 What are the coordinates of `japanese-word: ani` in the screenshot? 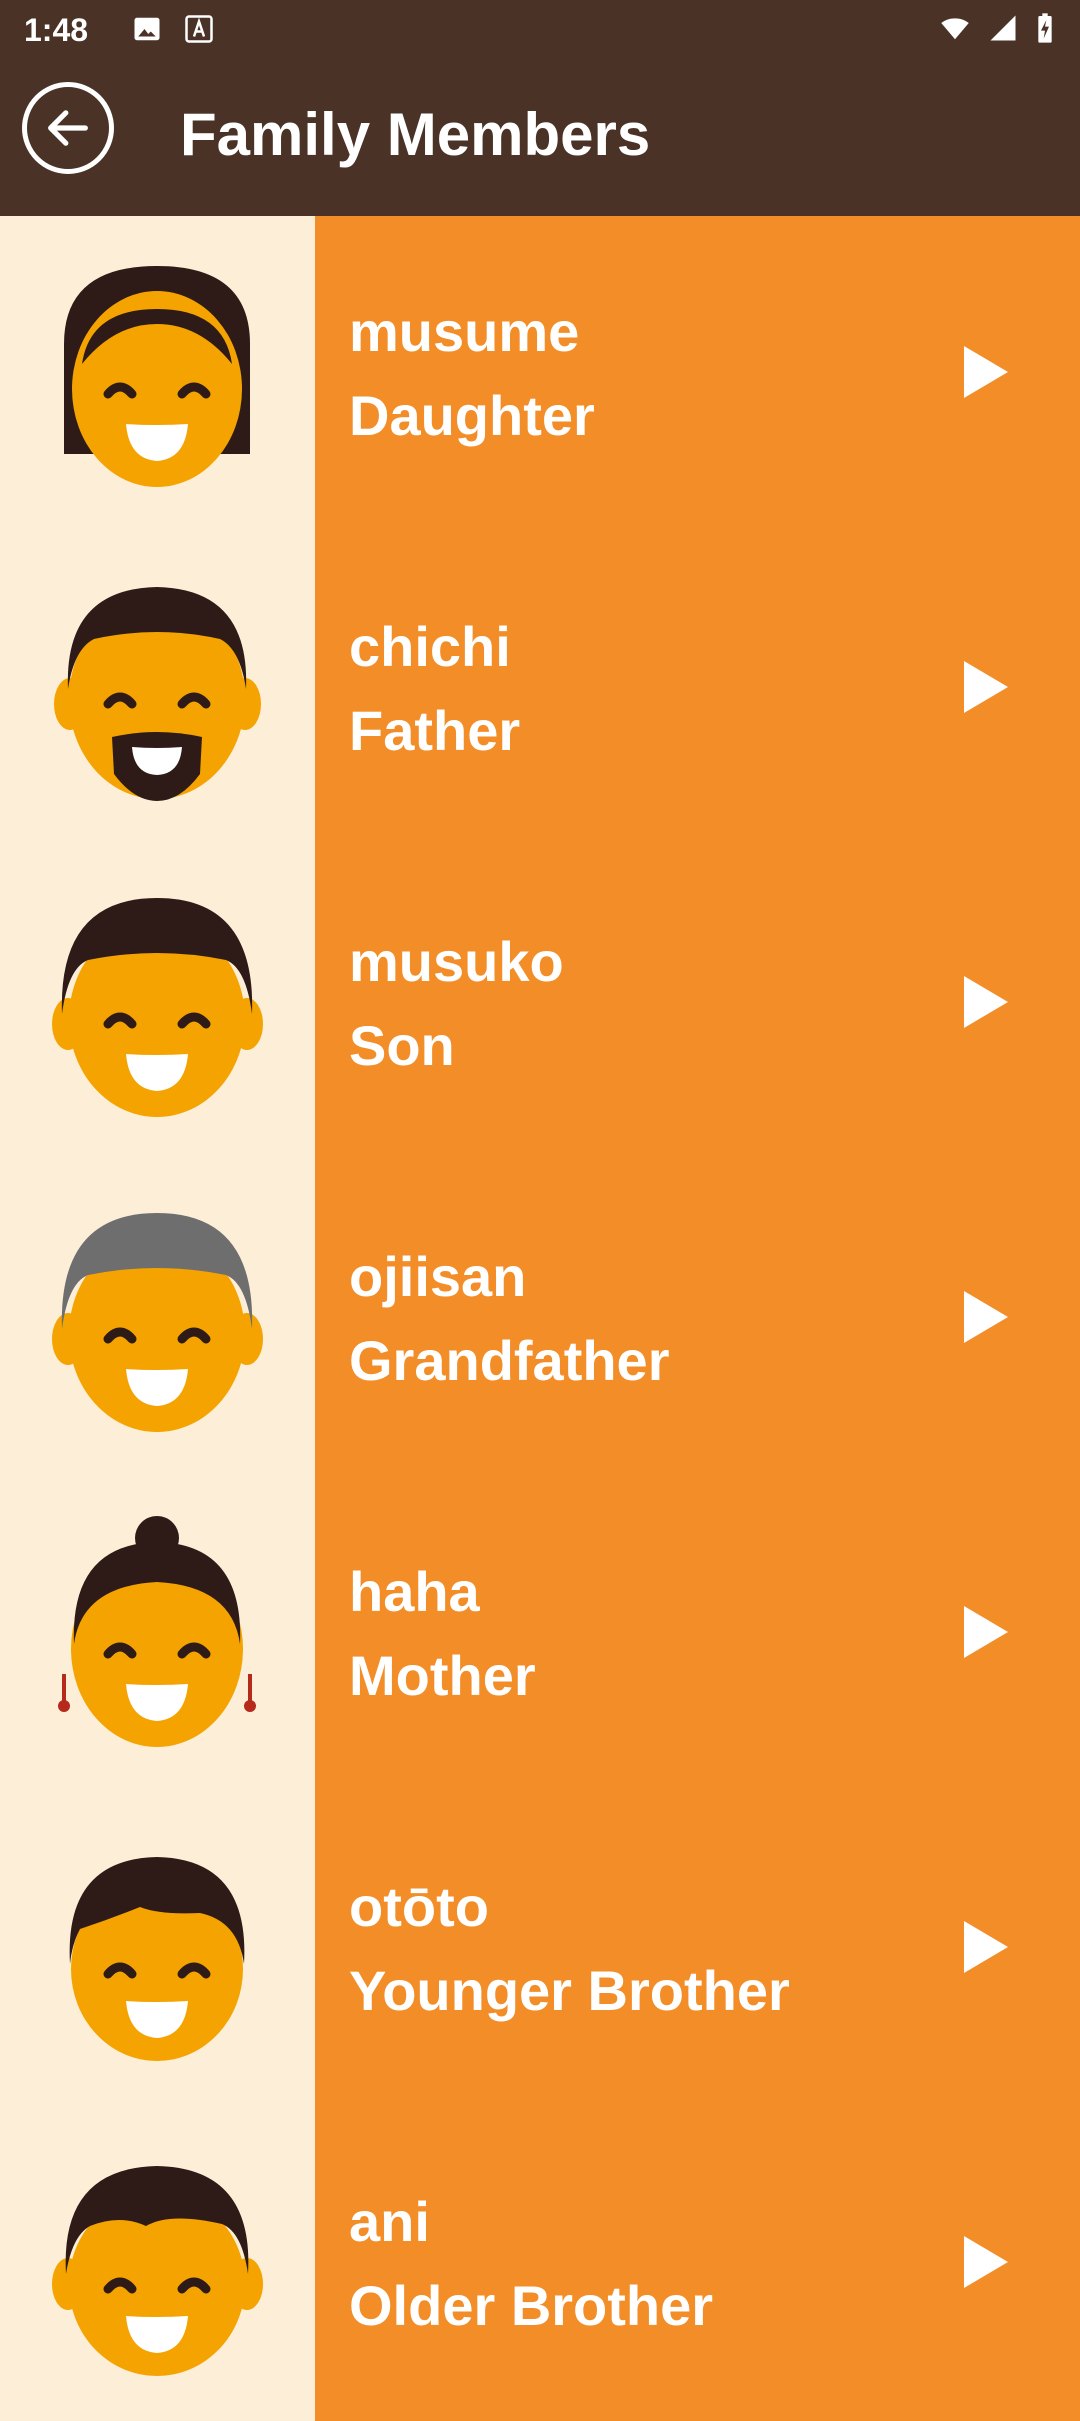 It's located at (389, 2221).